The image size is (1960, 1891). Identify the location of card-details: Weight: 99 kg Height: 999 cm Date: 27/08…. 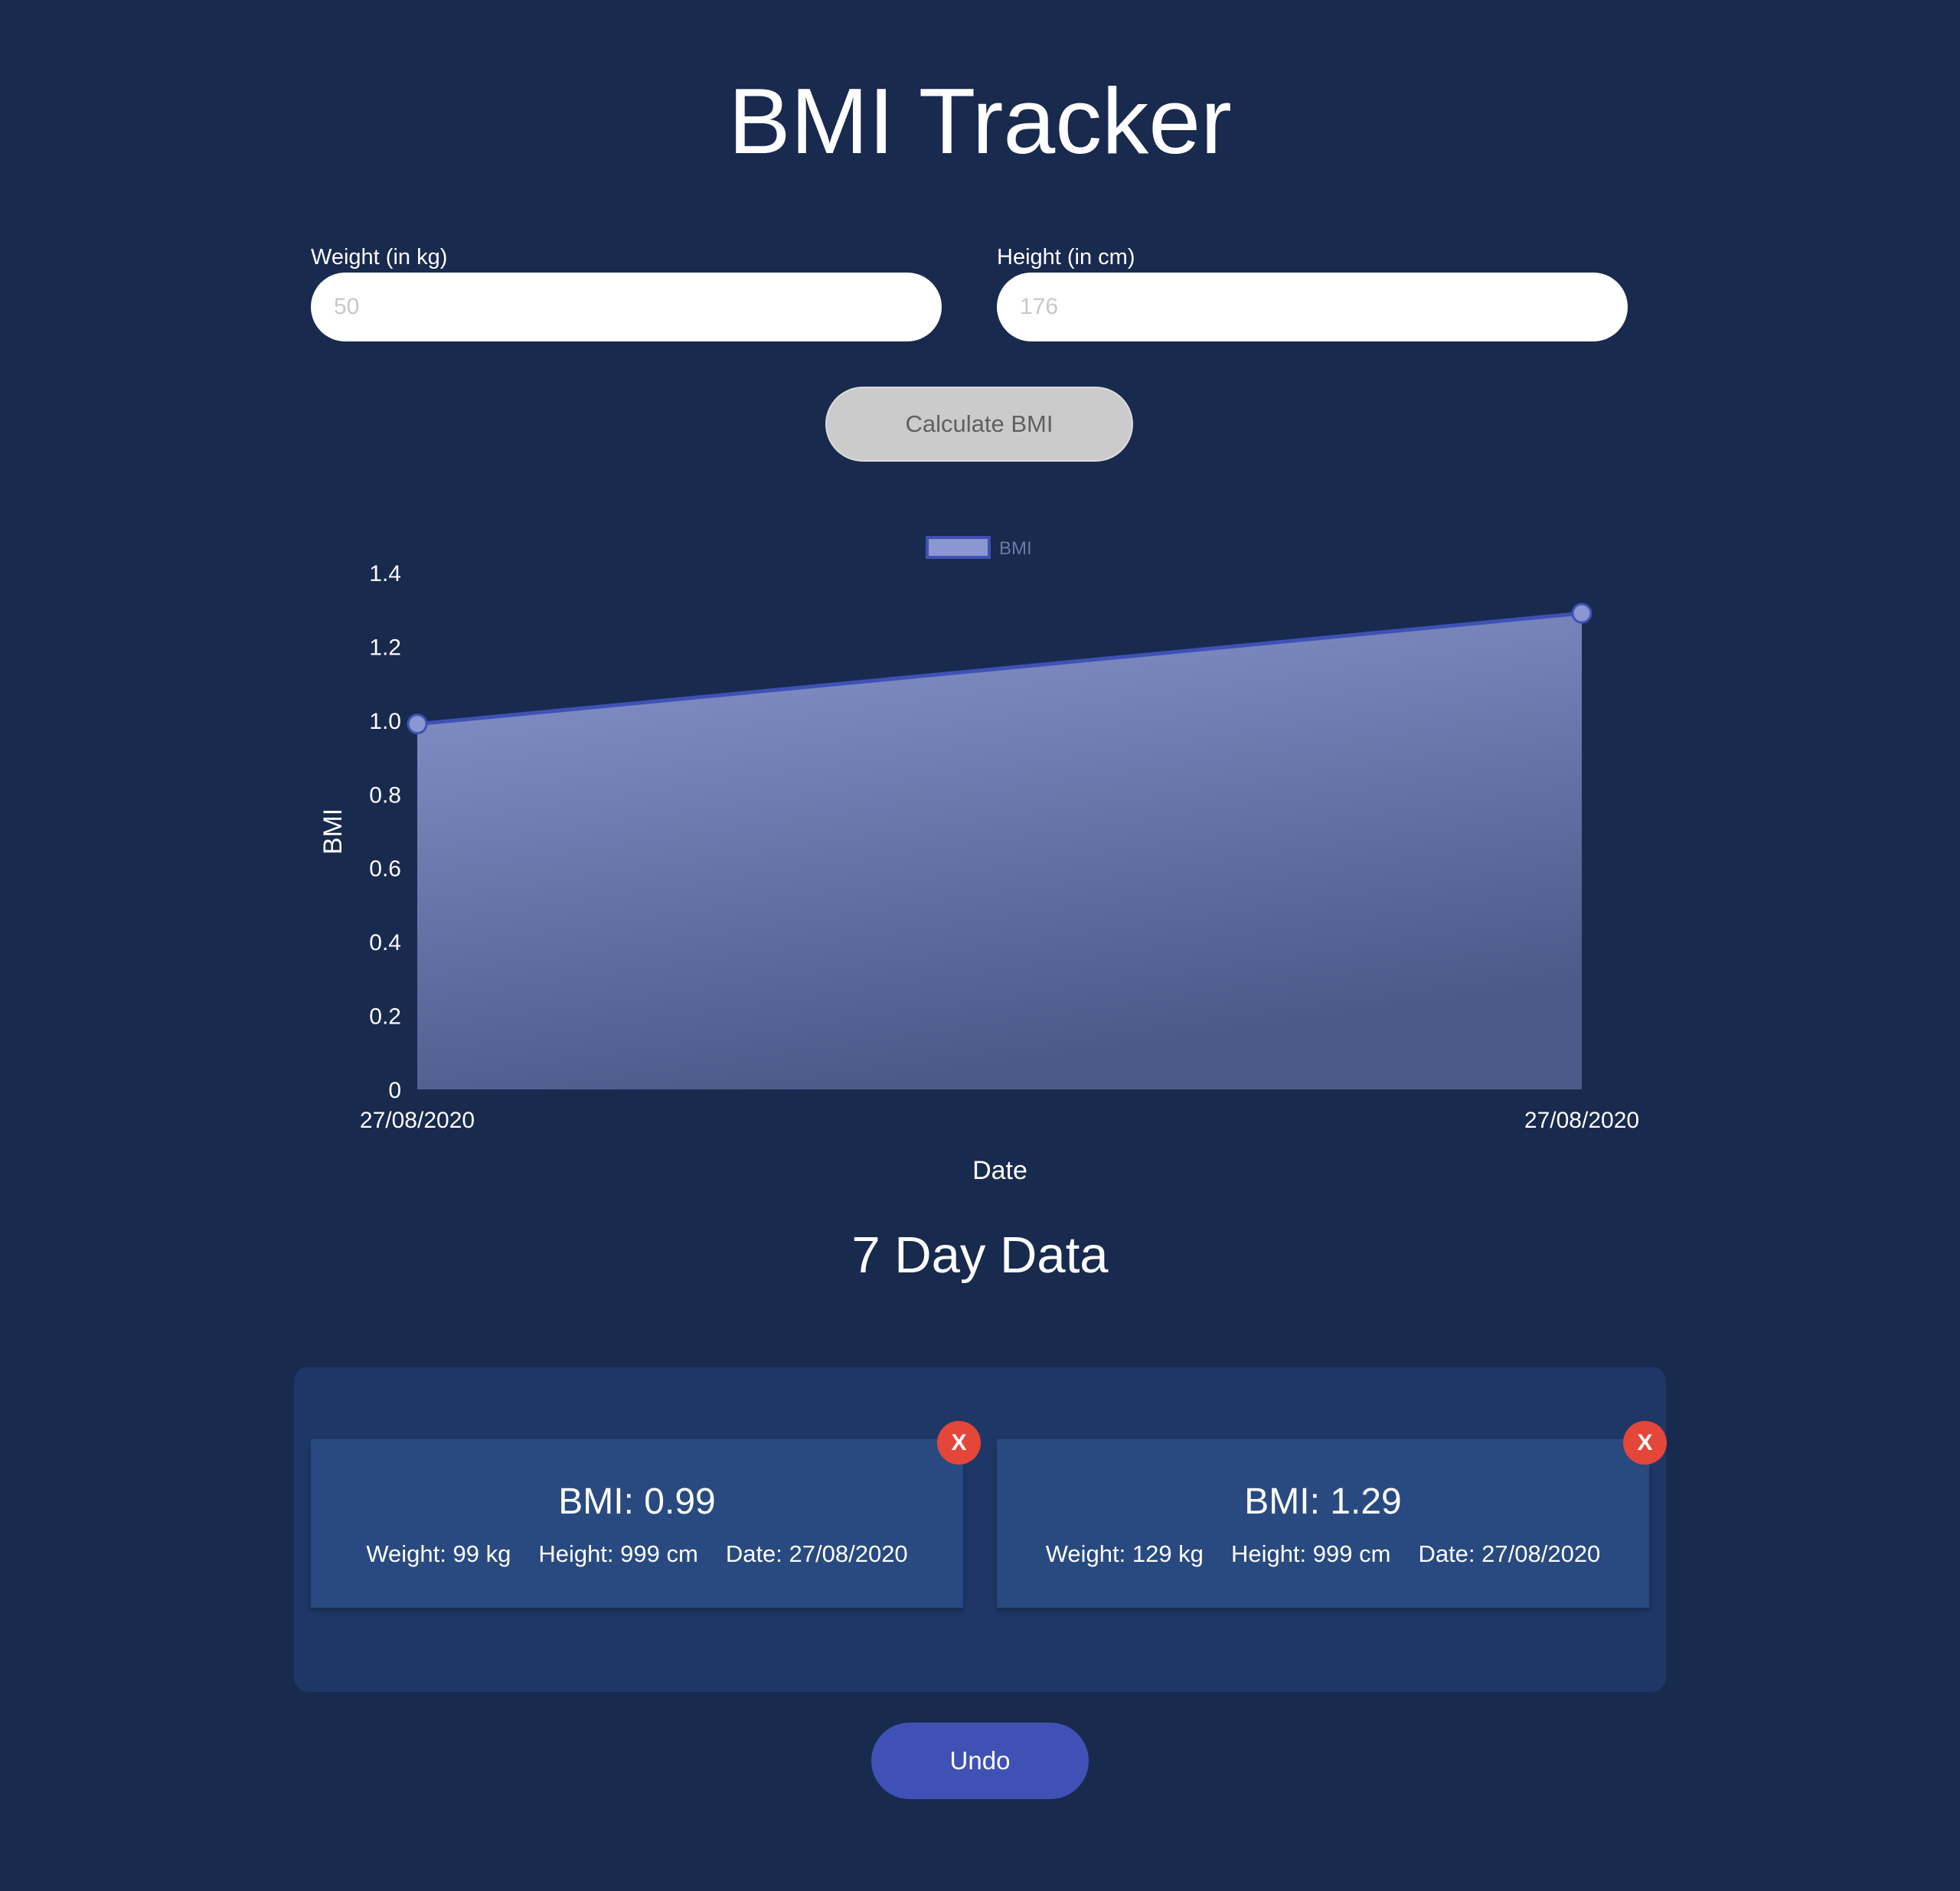
(637, 1554).